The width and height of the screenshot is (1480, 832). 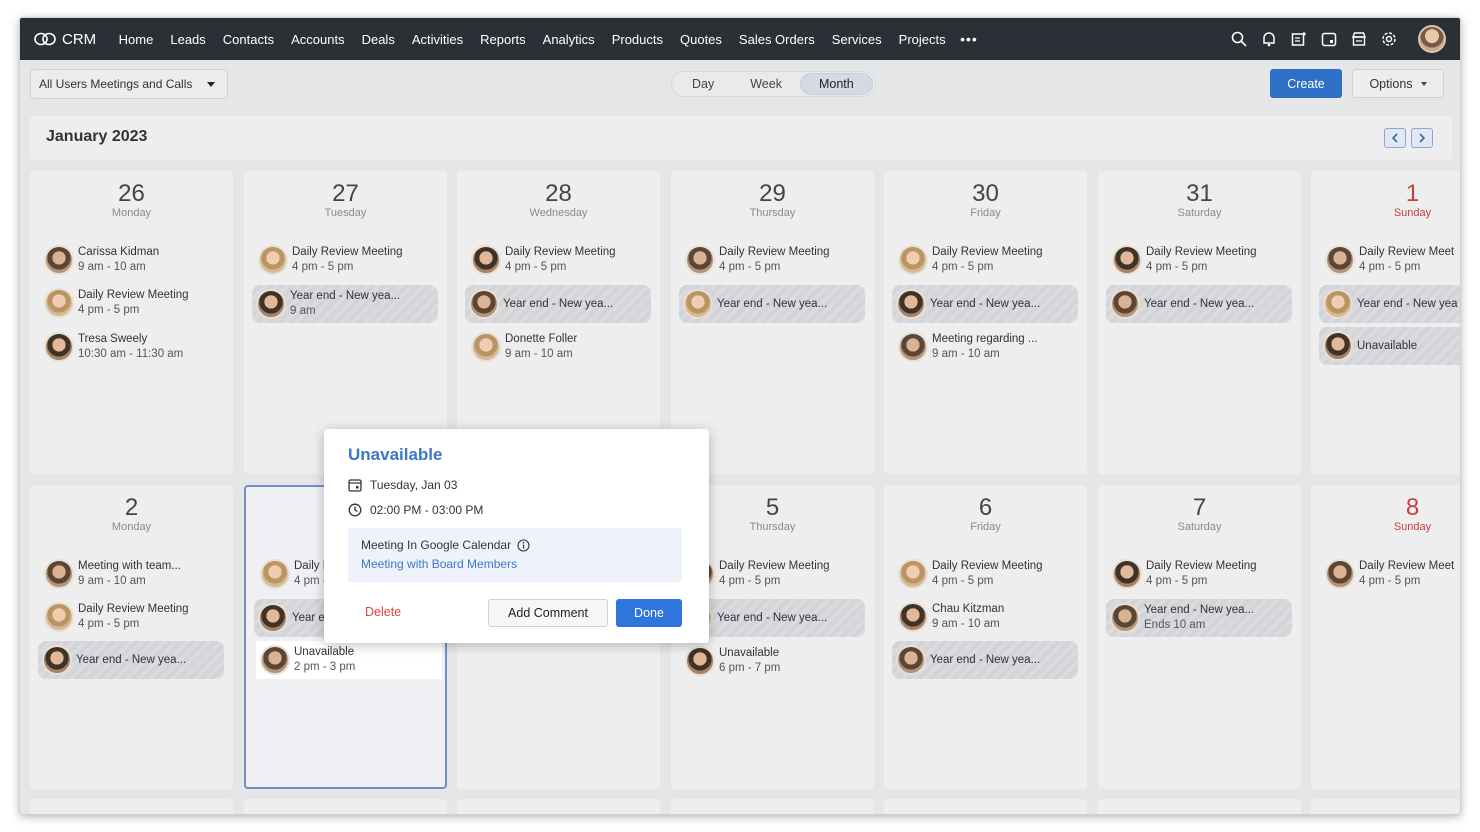 What do you see at coordinates (345, 304) in the screenshot?
I see `calendar-event: Year end - New yea... 9 am` at bounding box center [345, 304].